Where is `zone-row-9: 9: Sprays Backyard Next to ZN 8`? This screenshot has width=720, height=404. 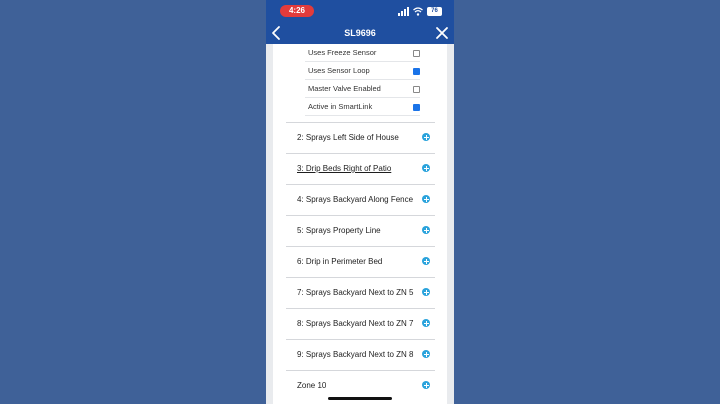
zone-row-9: 9: Sprays Backyard Next to ZN 8 is located at coordinates (360, 354).